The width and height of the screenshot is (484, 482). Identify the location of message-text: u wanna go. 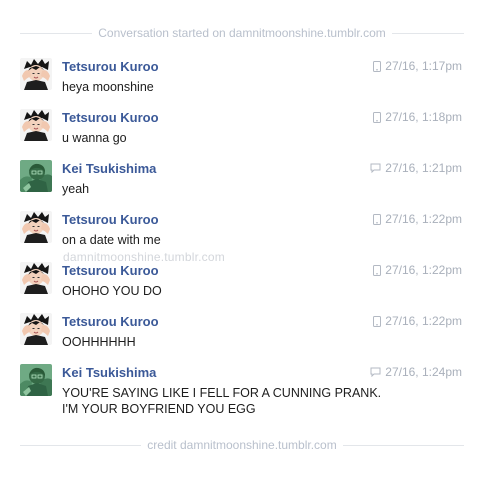
(94, 138).